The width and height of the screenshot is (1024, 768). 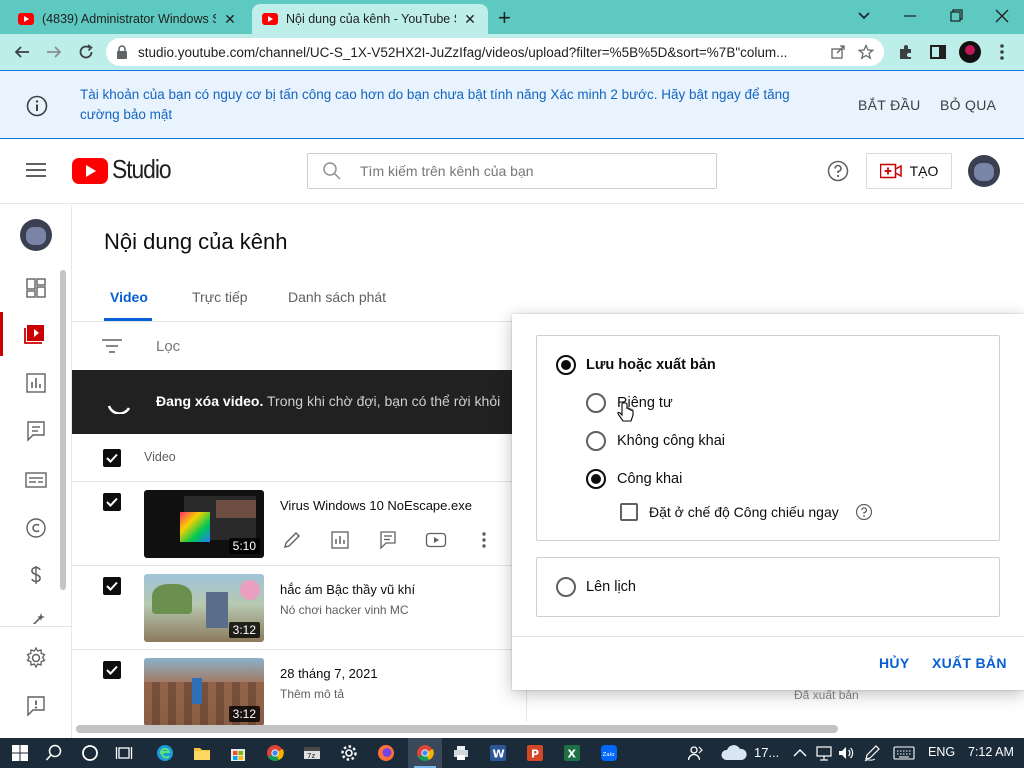 What do you see at coordinates (938, 52) in the screenshot?
I see `side-panel-icon` at bounding box center [938, 52].